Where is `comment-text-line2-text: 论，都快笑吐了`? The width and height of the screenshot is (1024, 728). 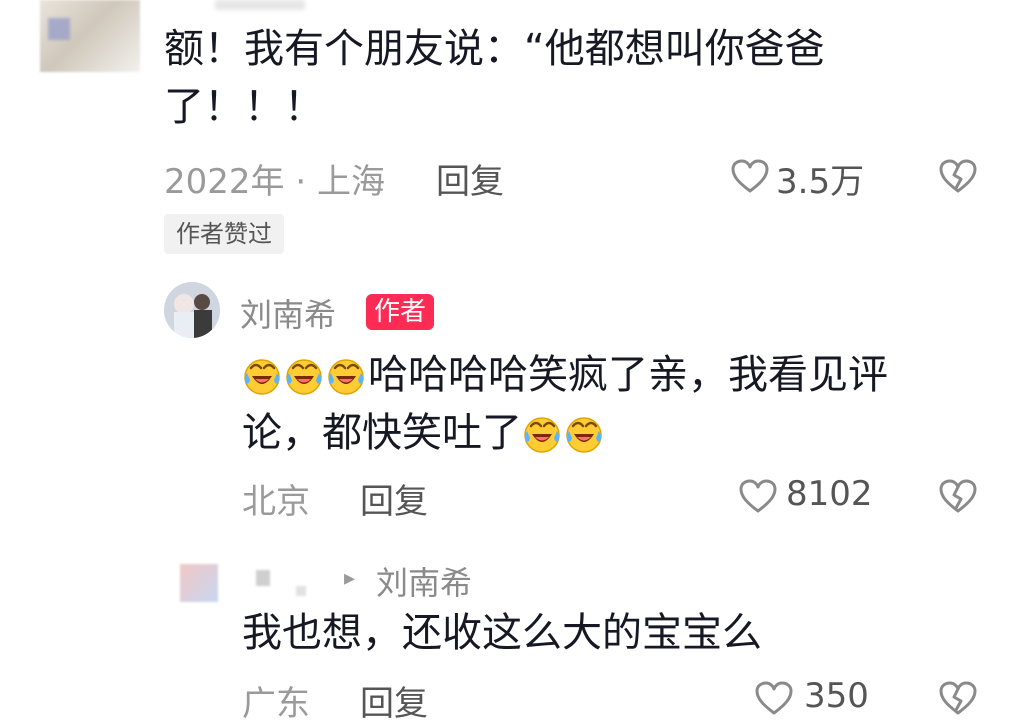
comment-text-line2-text: 论，都快笑吐了 is located at coordinates (382, 433).